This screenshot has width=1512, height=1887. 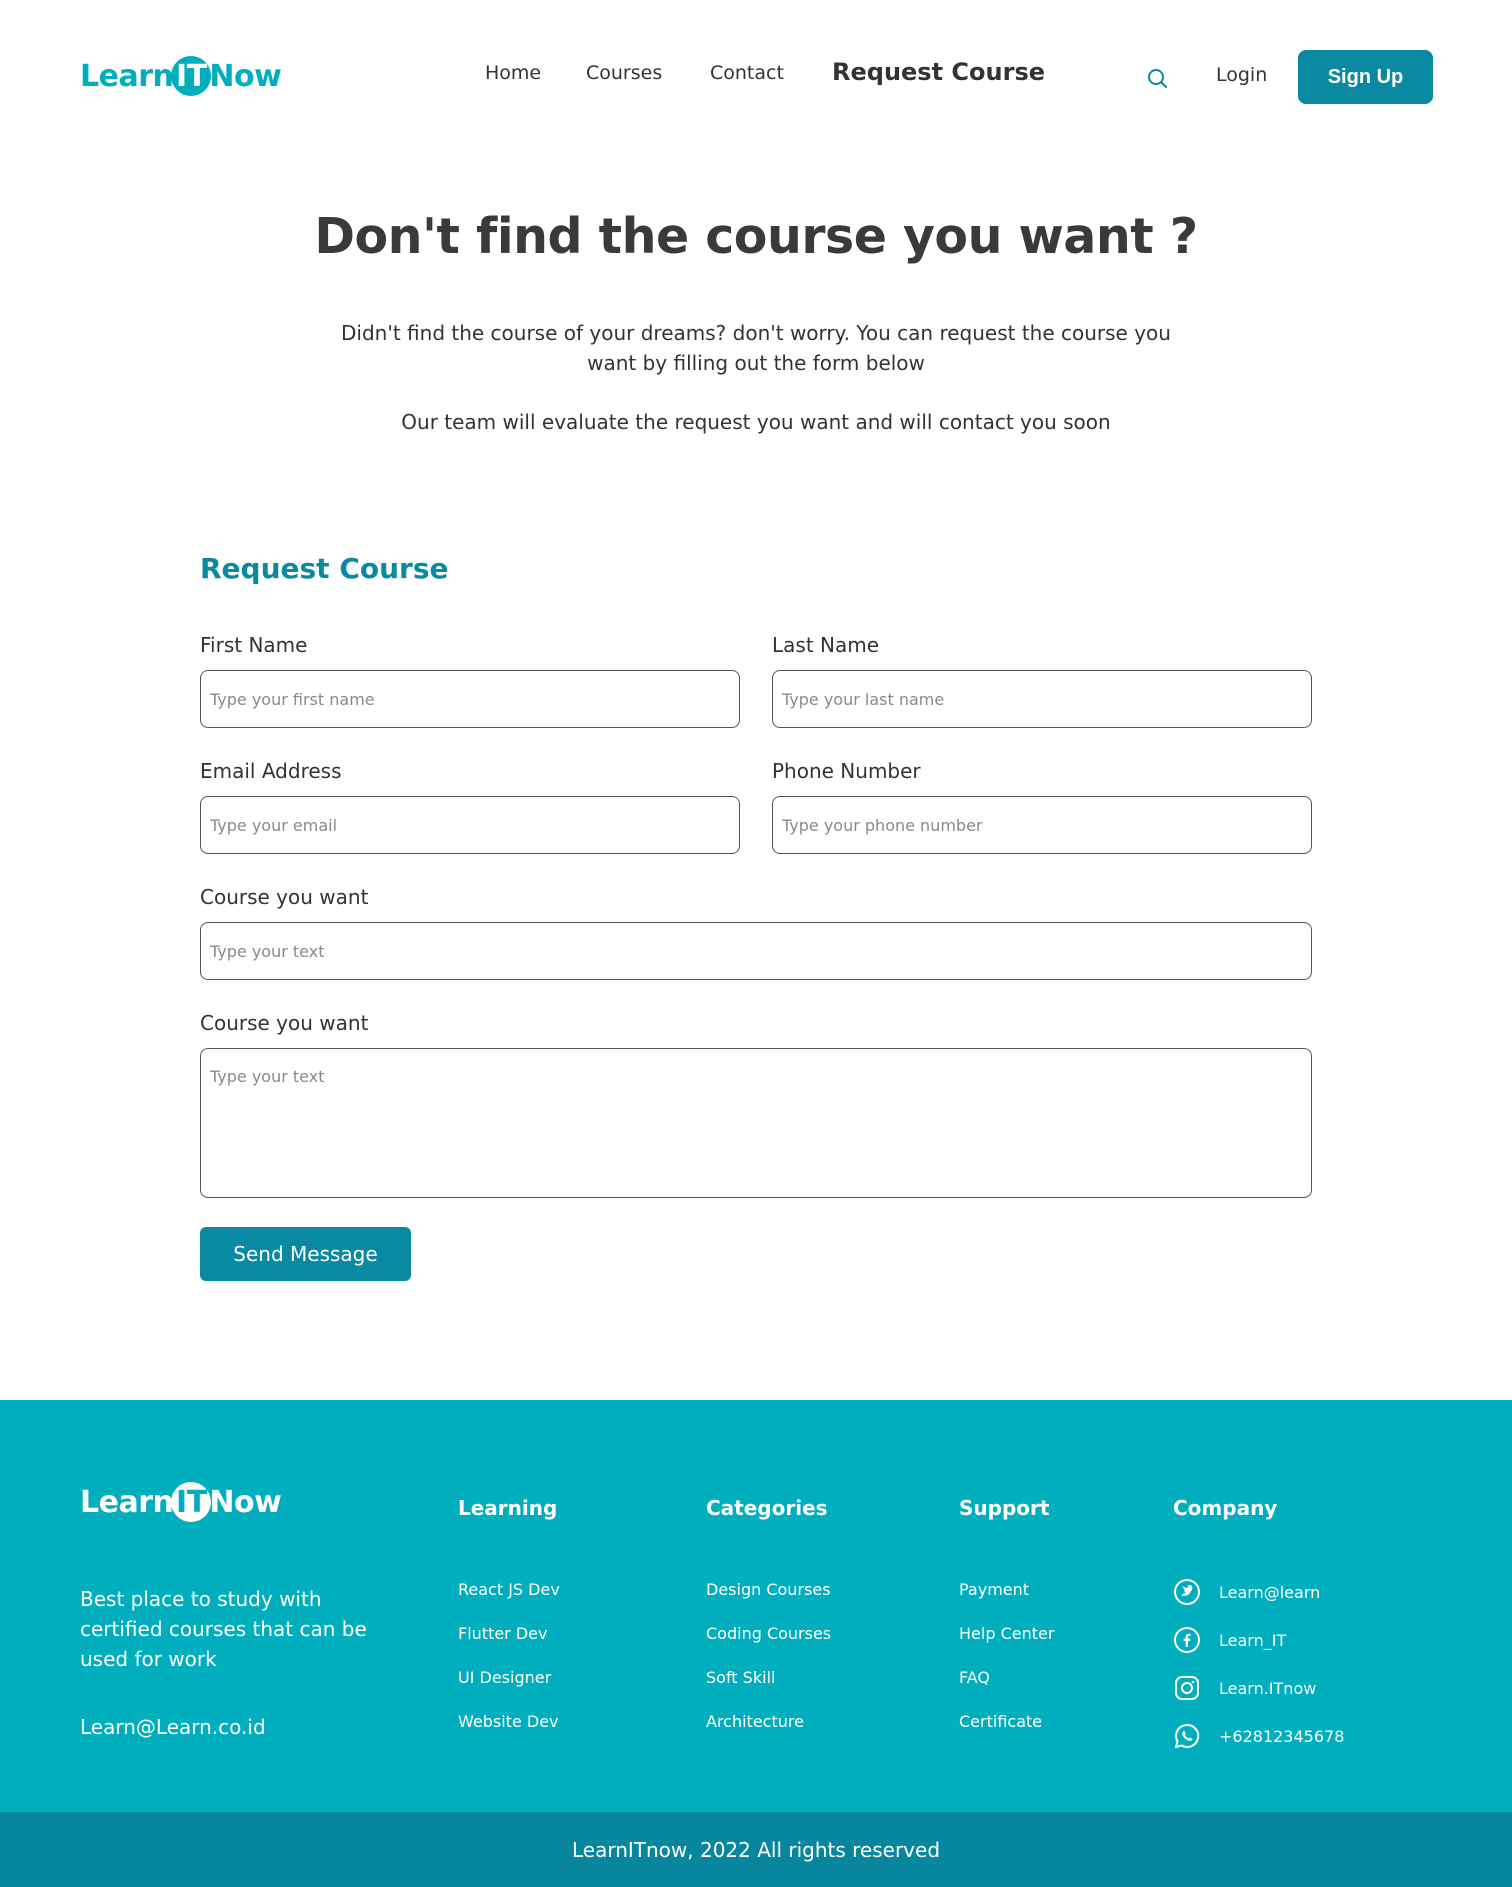 I want to click on sign-up-button: Sign Up, so click(x=1365, y=77).